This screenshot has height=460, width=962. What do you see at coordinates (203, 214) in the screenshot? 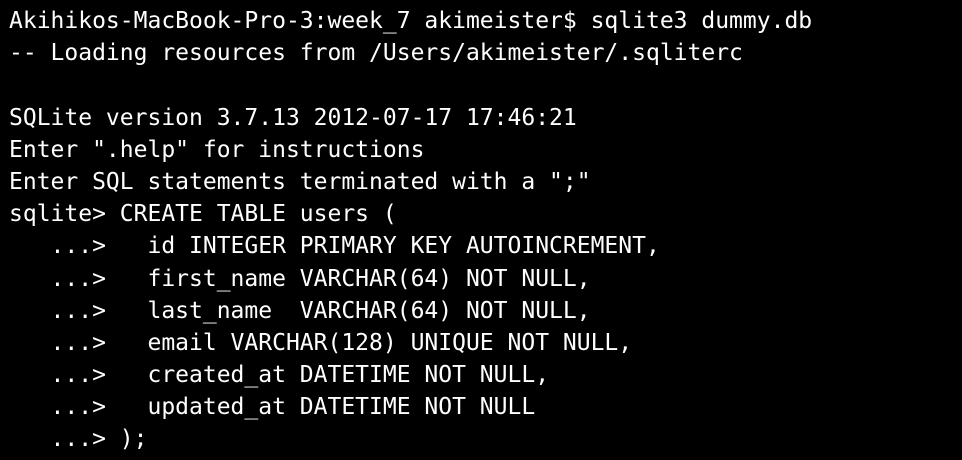
I see `terminal-line-create-table: sqlite> CREATE TABLE users (` at bounding box center [203, 214].